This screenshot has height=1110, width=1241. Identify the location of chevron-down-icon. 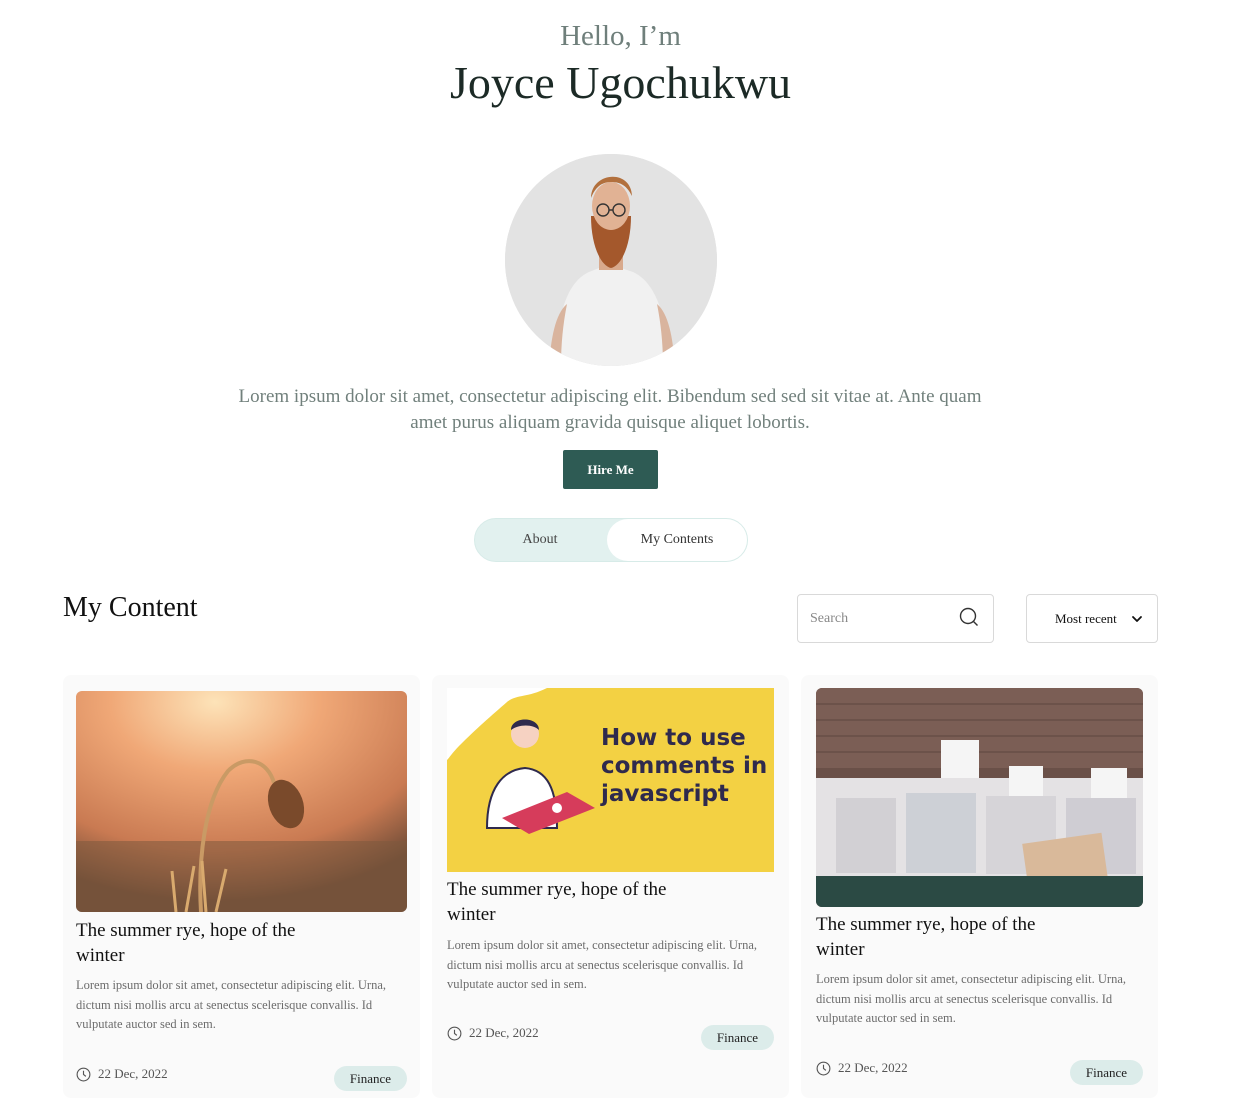
(1137, 619).